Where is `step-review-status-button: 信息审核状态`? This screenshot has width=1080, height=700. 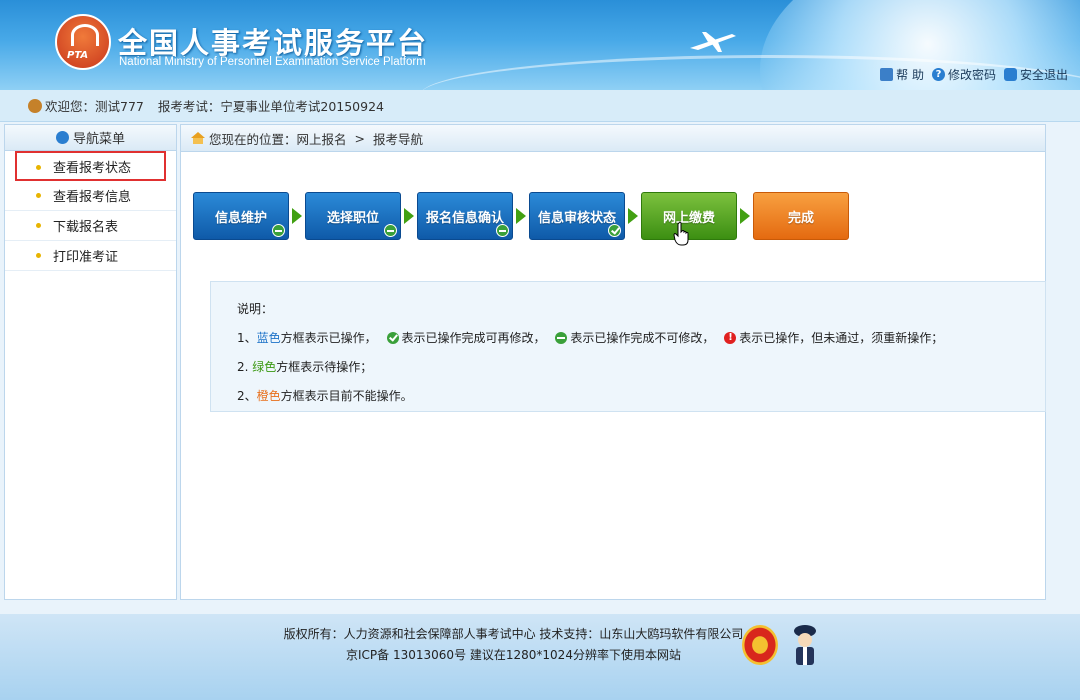
step-review-status-button: 信息审核状态 is located at coordinates (577, 216).